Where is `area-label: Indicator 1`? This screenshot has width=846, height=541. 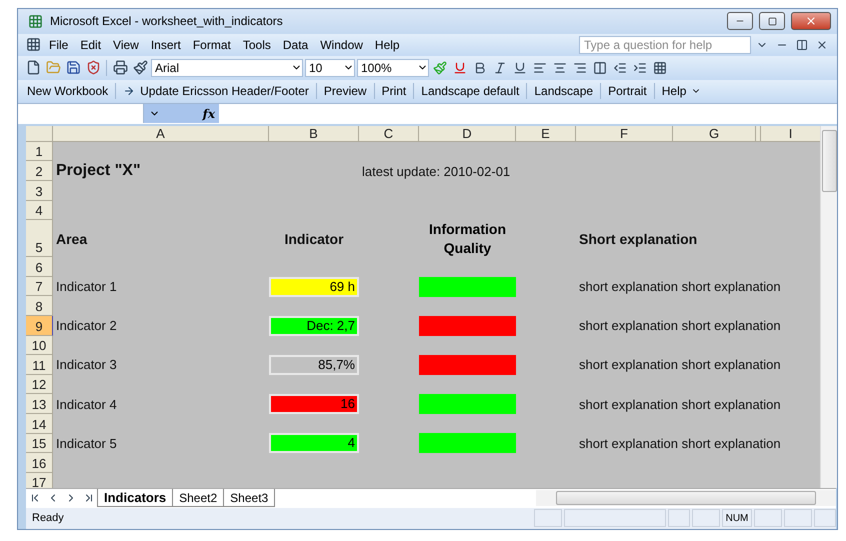
area-label: Indicator 1 is located at coordinates (86, 286).